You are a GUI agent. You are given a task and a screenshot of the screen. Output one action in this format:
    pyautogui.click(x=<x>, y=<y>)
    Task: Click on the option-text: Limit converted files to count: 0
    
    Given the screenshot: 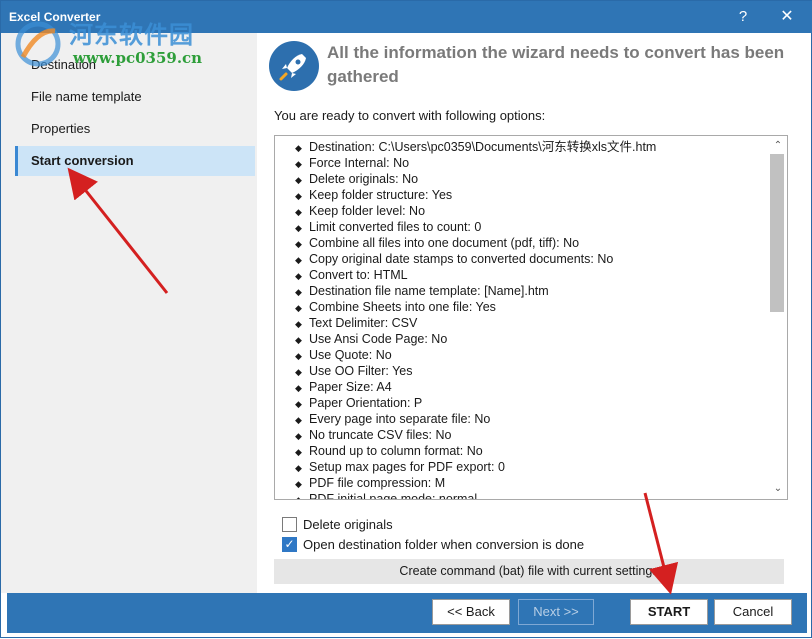 What is the action you would take?
    pyautogui.click(x=395, y=227)
    